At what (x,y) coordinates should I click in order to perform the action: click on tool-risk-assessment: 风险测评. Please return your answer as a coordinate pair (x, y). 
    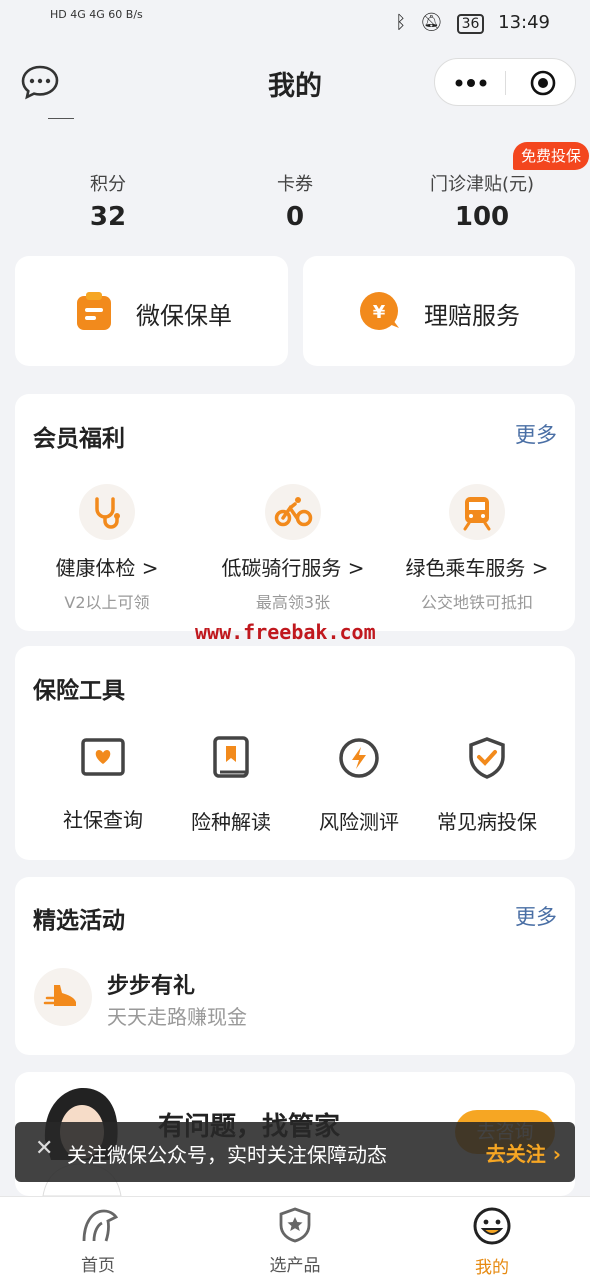
    Looking at the image, I should click on (359, 785).